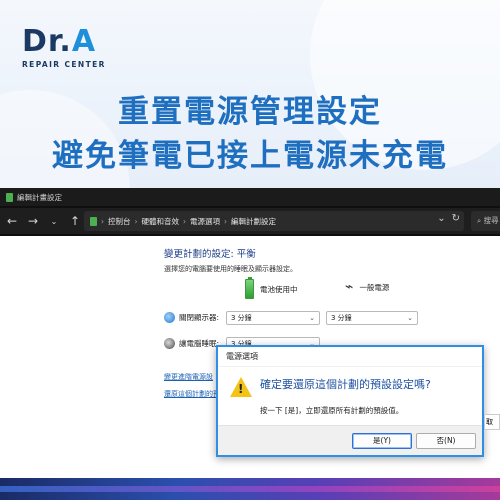  Describe the element at coordinates (350, 357) in the screenshot. I see `dialog-title: 電源選項` at that location.